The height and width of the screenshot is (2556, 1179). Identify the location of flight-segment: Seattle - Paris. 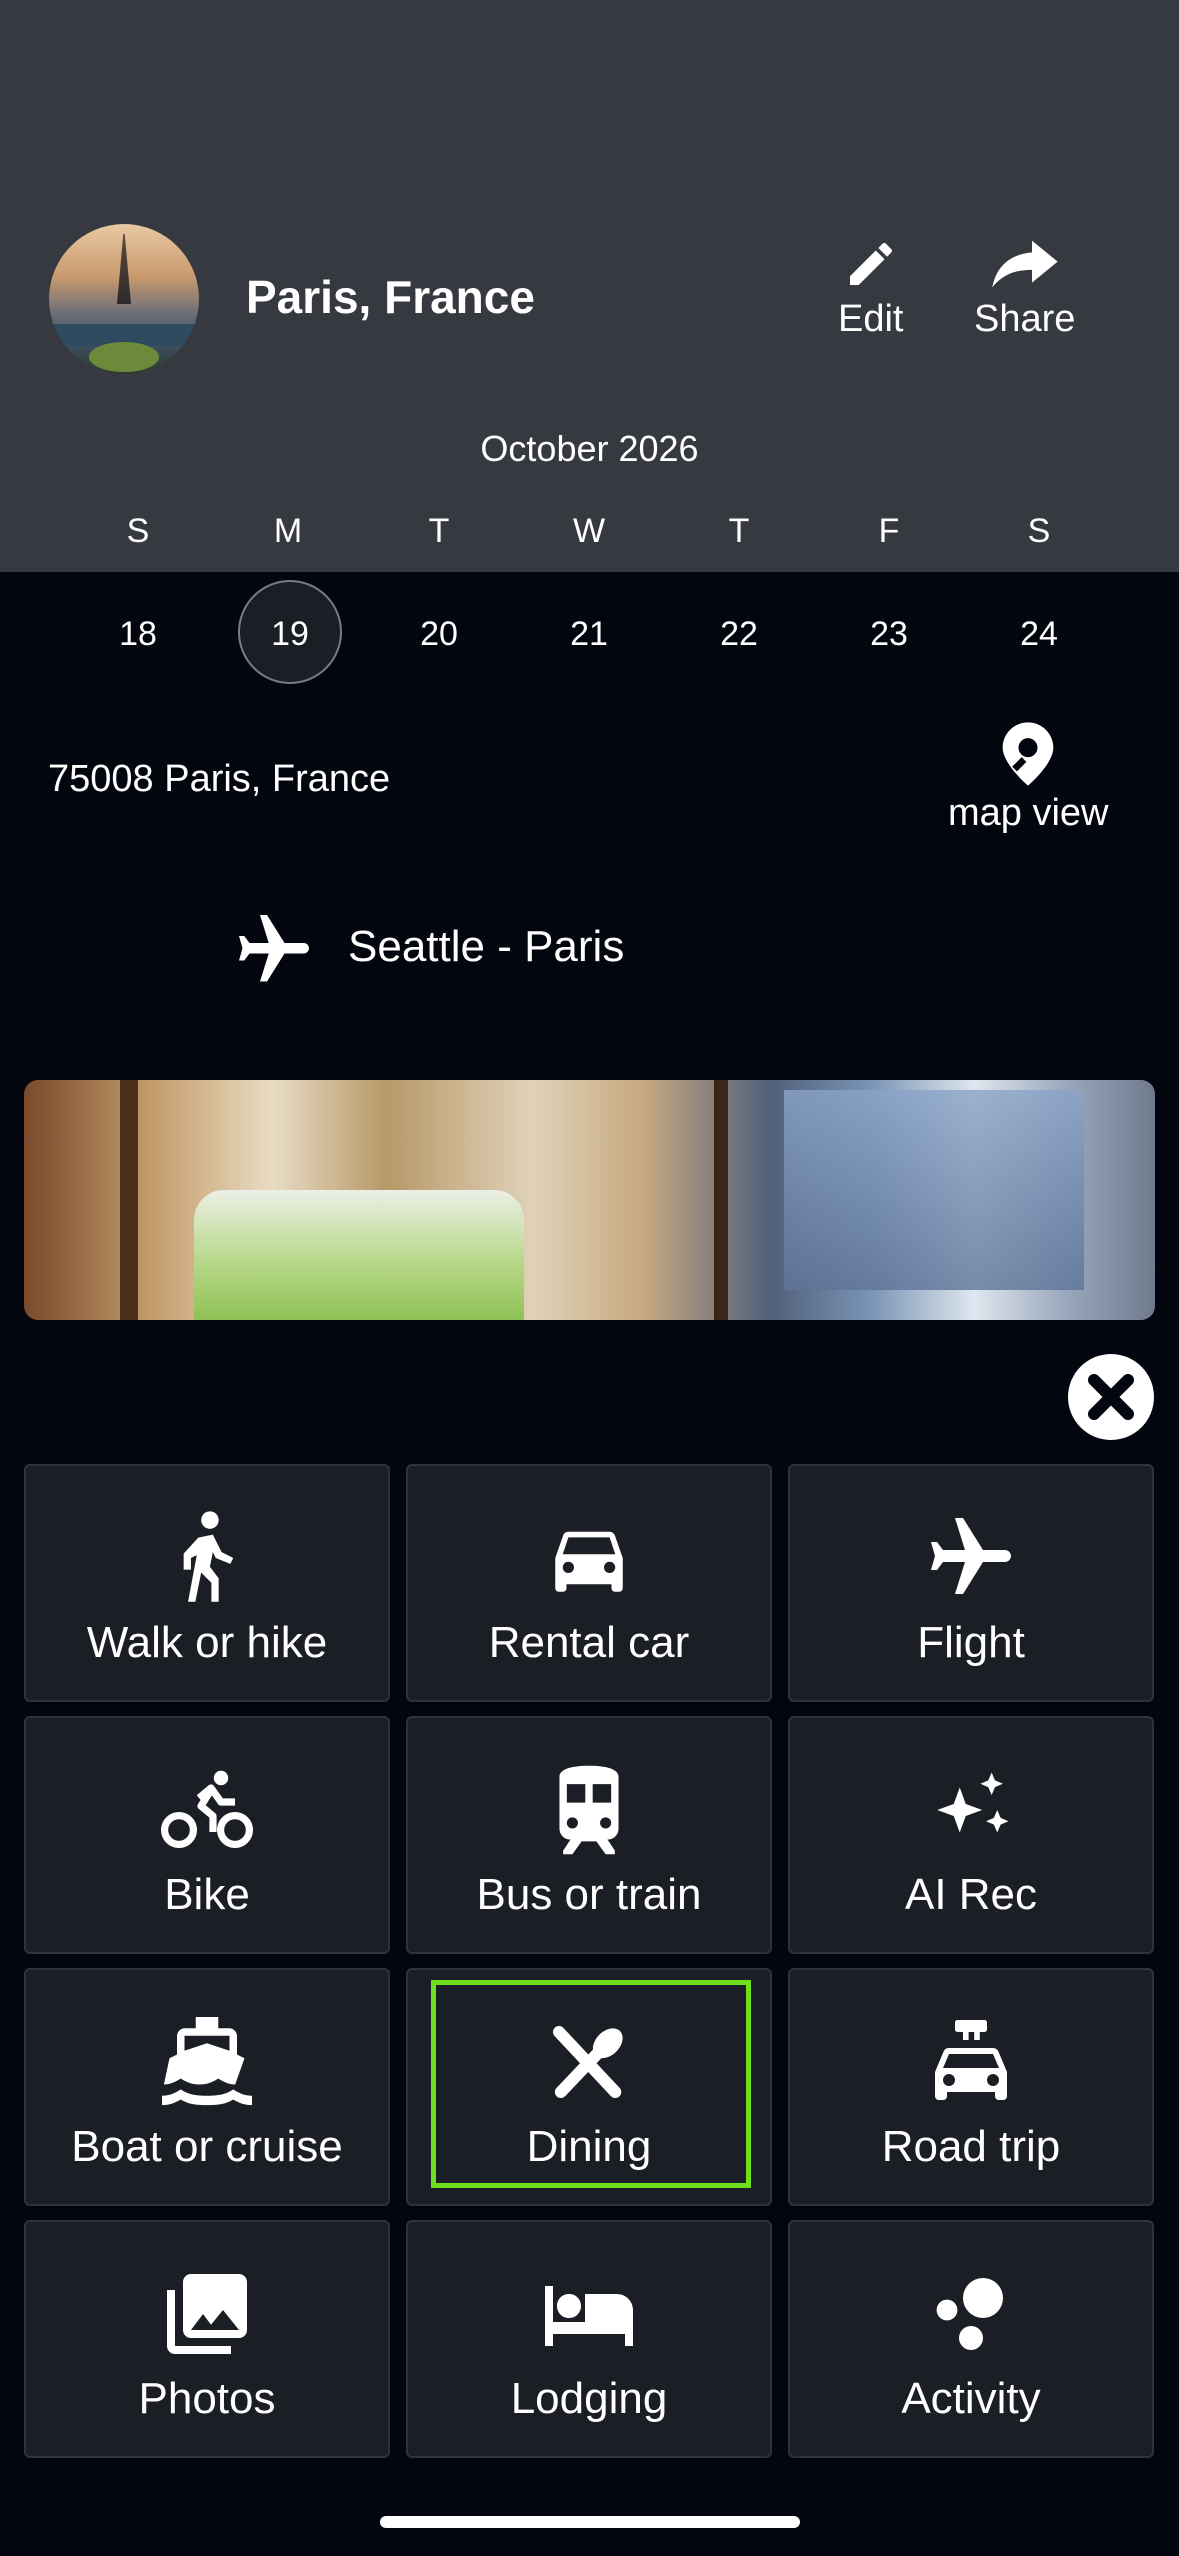
(428, 948).